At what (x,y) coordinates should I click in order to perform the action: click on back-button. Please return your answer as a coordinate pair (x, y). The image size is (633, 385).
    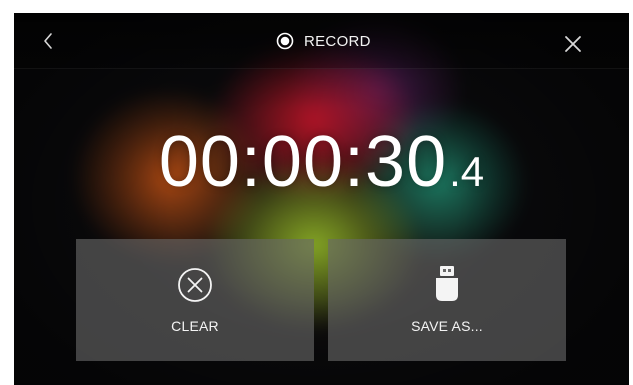
    Looking at the image, I should click on (49, 42).